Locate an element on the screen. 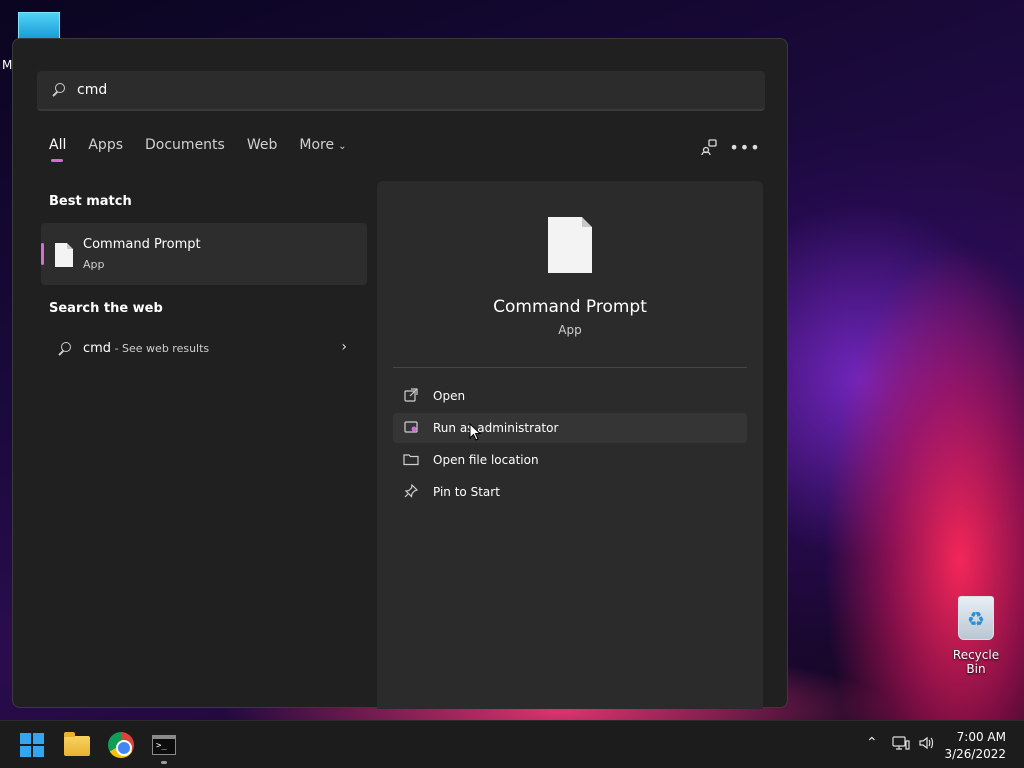  best-match-item: Command Prompt App is located at coordinates (204, 254).